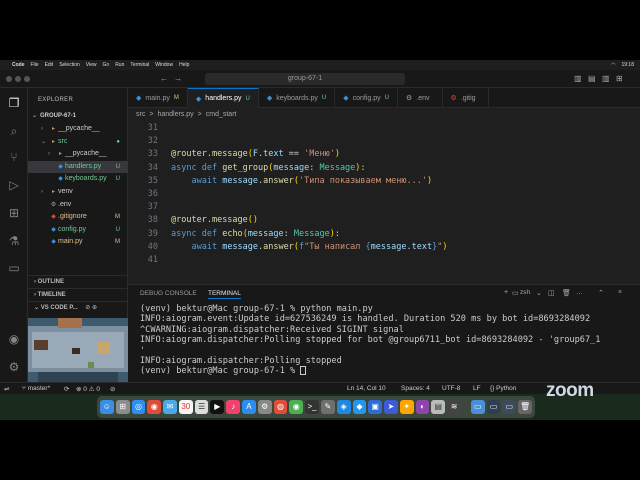  What do you see at coordinates (619, 78) in the screenshot?
I see `customize-layout-icon: ⊞` at bounding box center [619, 78].